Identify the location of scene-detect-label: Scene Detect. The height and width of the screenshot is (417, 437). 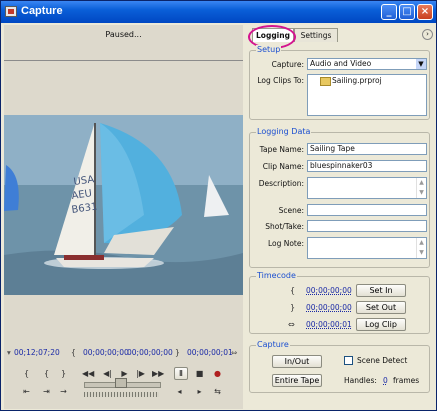
(382, 360).